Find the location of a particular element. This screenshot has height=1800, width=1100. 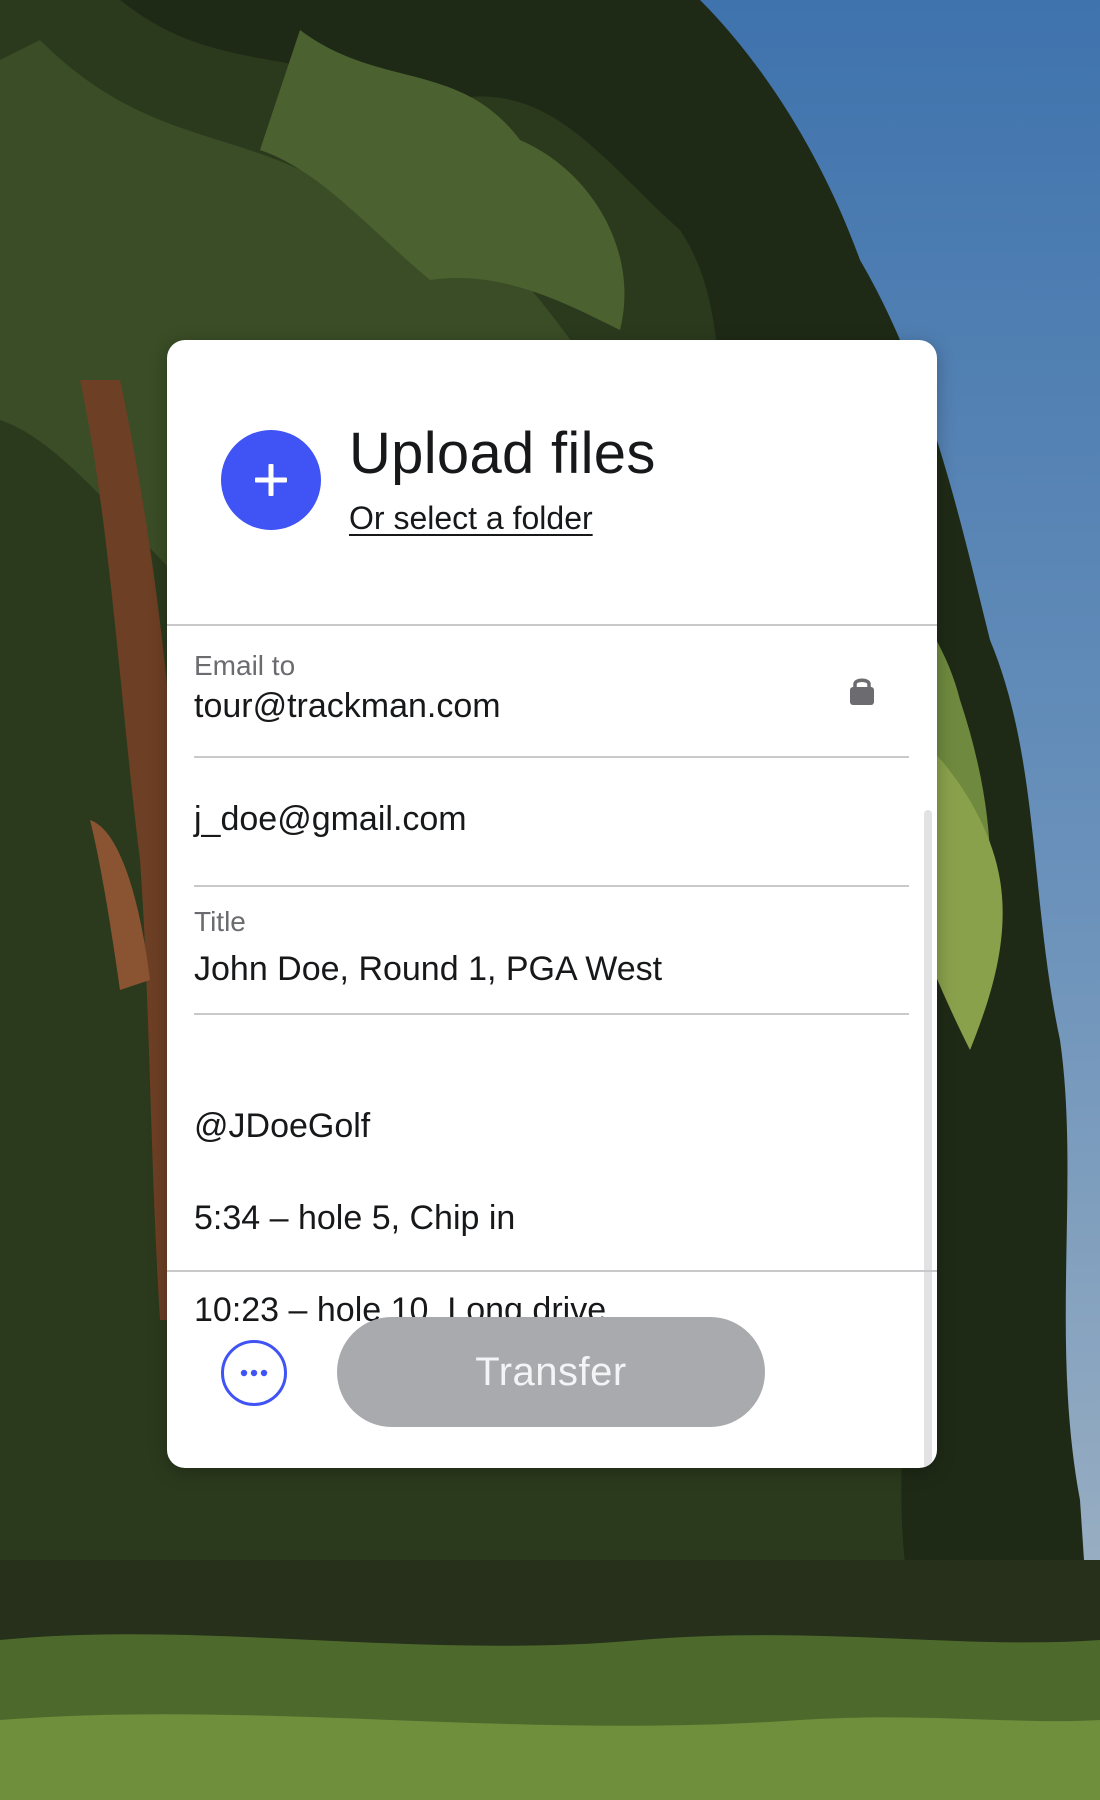

plus-icon is located at coordinates (271, 480).